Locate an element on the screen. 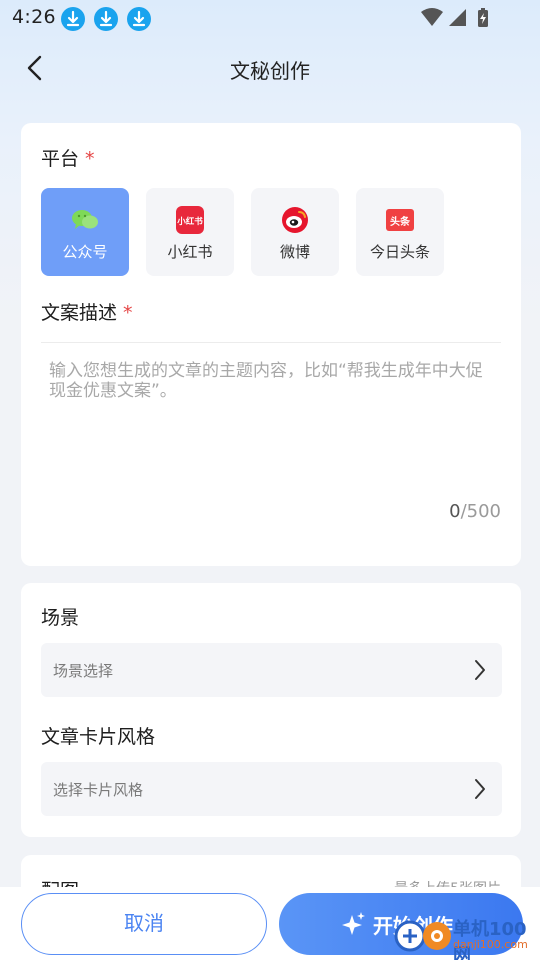  status-icons is located at coordinates (460, 20).